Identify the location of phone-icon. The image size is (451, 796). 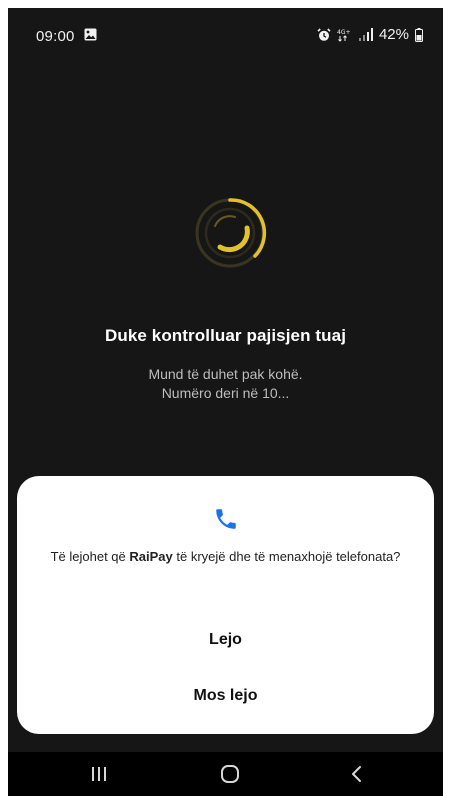
(226, 519).